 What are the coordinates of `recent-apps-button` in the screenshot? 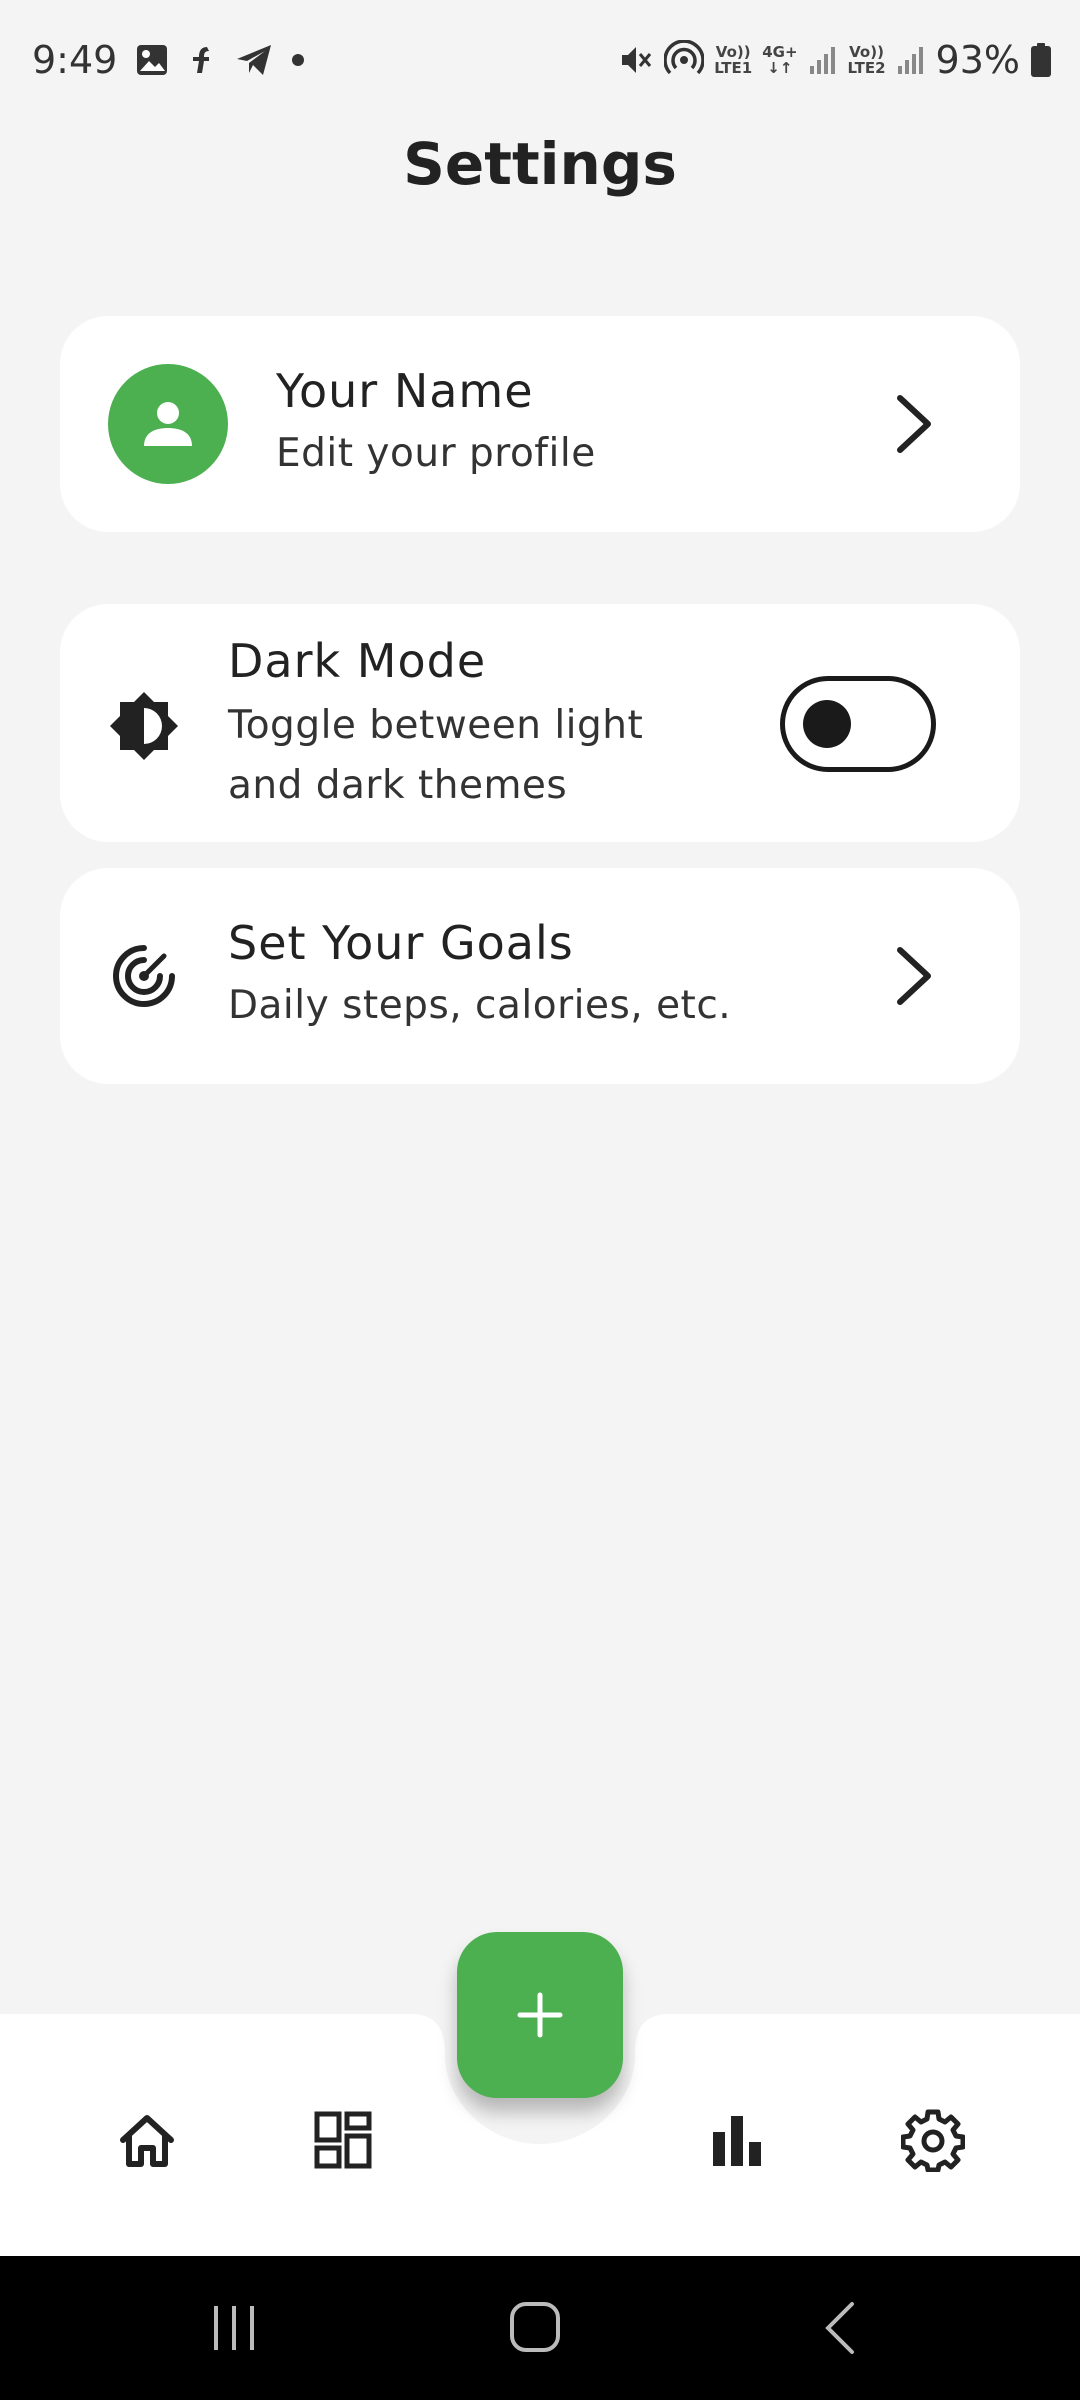 It's located at (234, 2328).